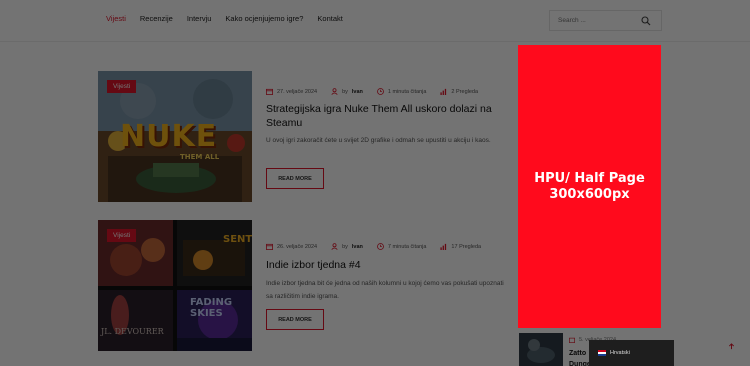 The height and width of the screenshot is (366, 750). I want to click on arrow-up-icon, so click(731, 346).